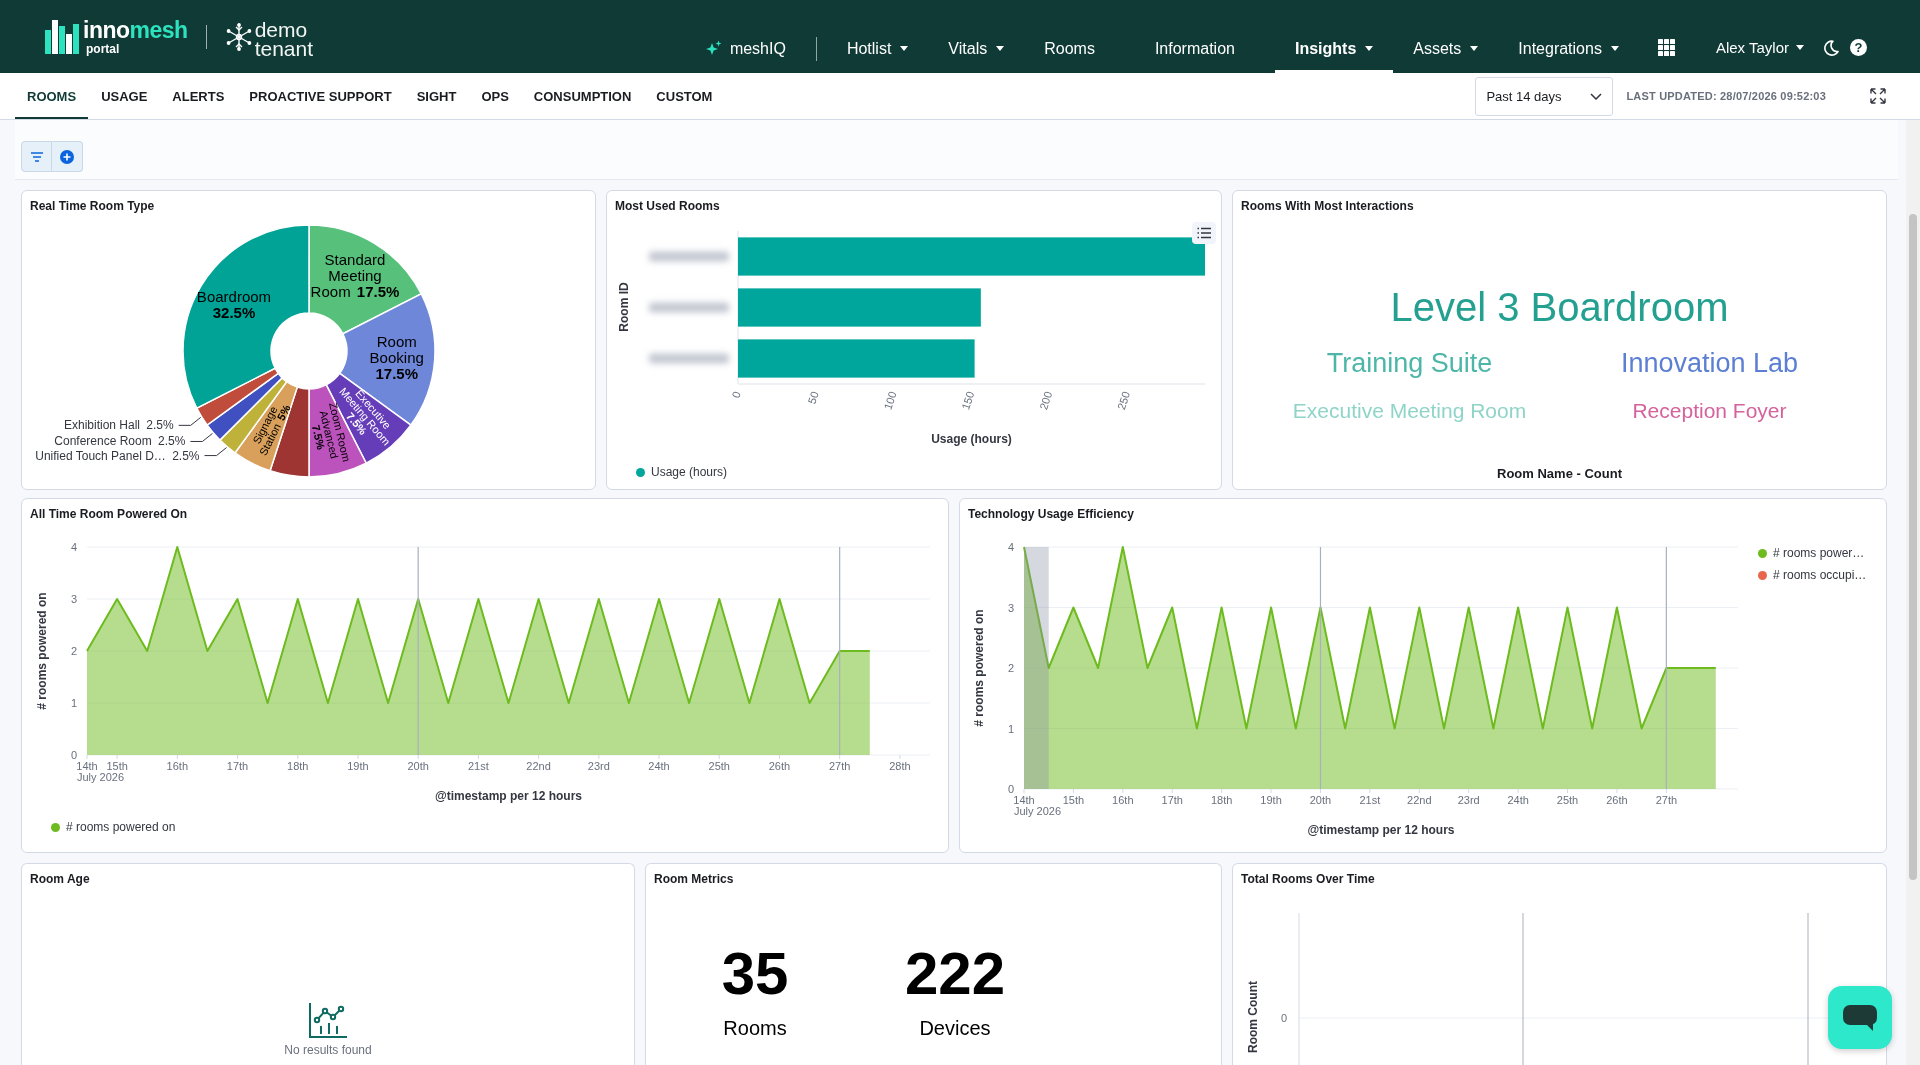 This screenshot has width=1920, height=1065. What do you see at coordinates (62, 36) in the screenshot?
I see `logo-icon` at bounding box center [62, 36].